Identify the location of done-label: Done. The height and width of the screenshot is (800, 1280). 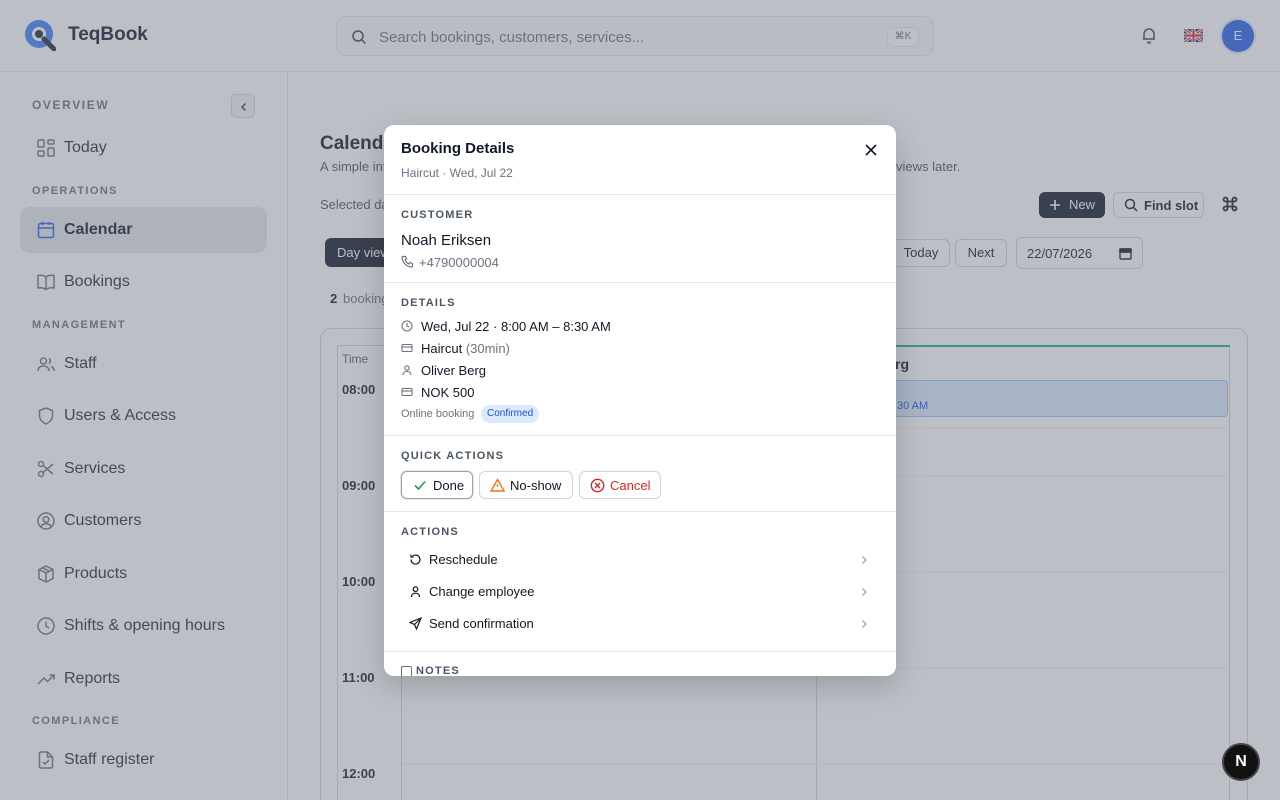
(449, 485).